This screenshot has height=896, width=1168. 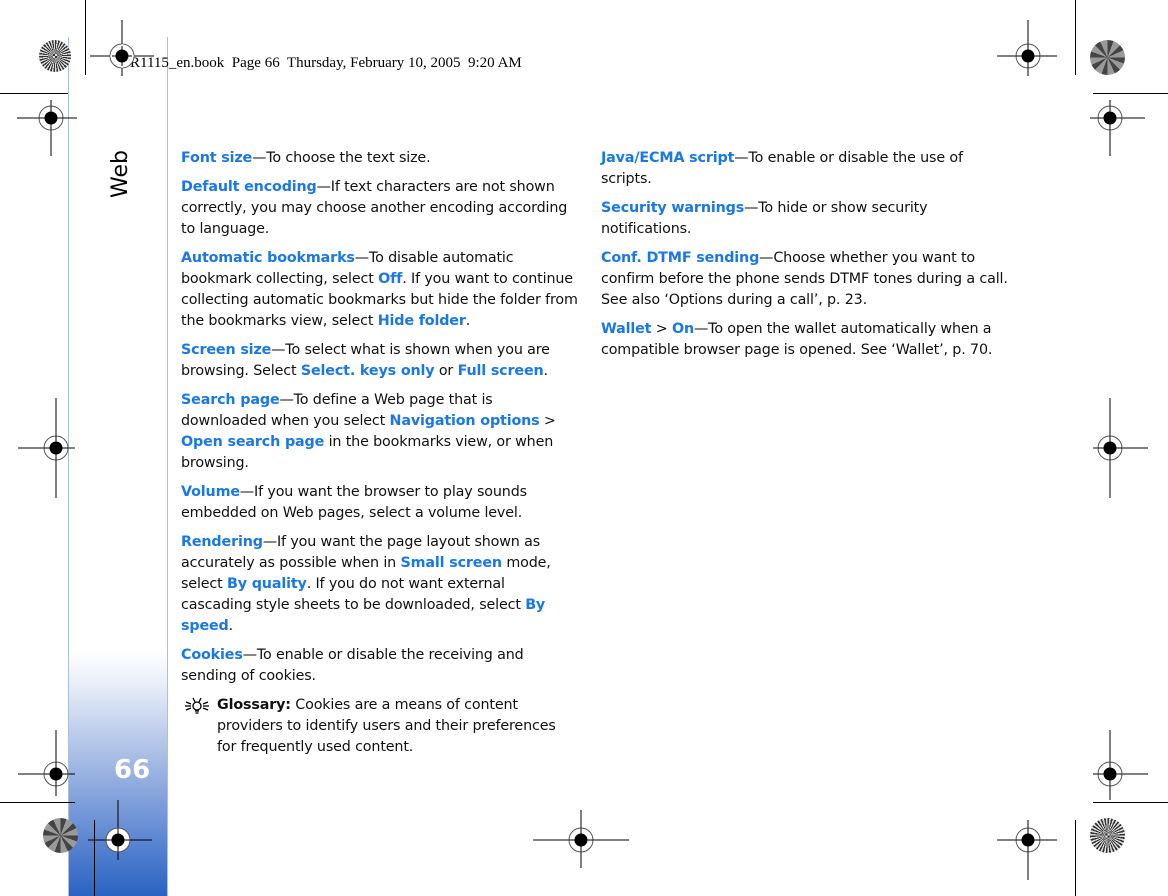 What do you see at coordinates (132, 770) in the screenshot?
I see `page-number: 66` at bounding box center [132, 770].